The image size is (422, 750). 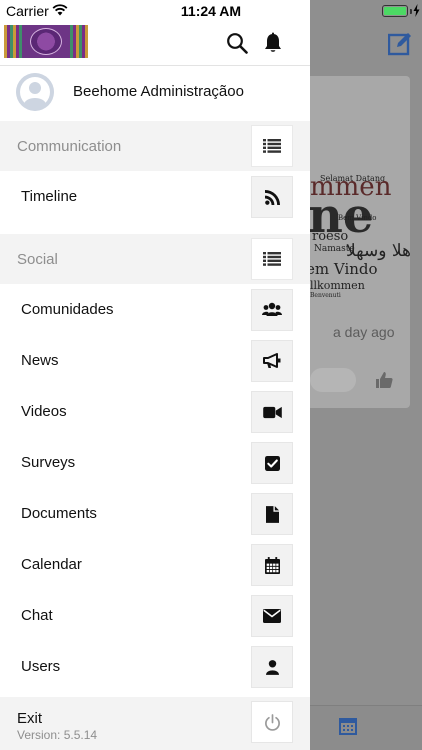 I want to click on compose-icon, so click(x=399, y=44).